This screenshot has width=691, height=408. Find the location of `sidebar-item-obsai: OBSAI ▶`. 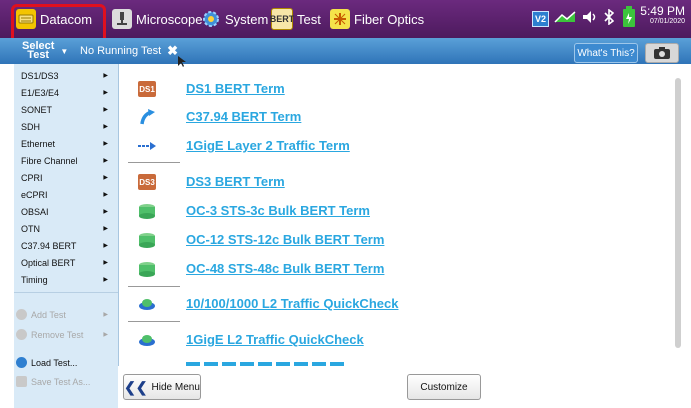

sidebar-item-obsai: OBSAI ▶ is located at coordinates (66, 211).